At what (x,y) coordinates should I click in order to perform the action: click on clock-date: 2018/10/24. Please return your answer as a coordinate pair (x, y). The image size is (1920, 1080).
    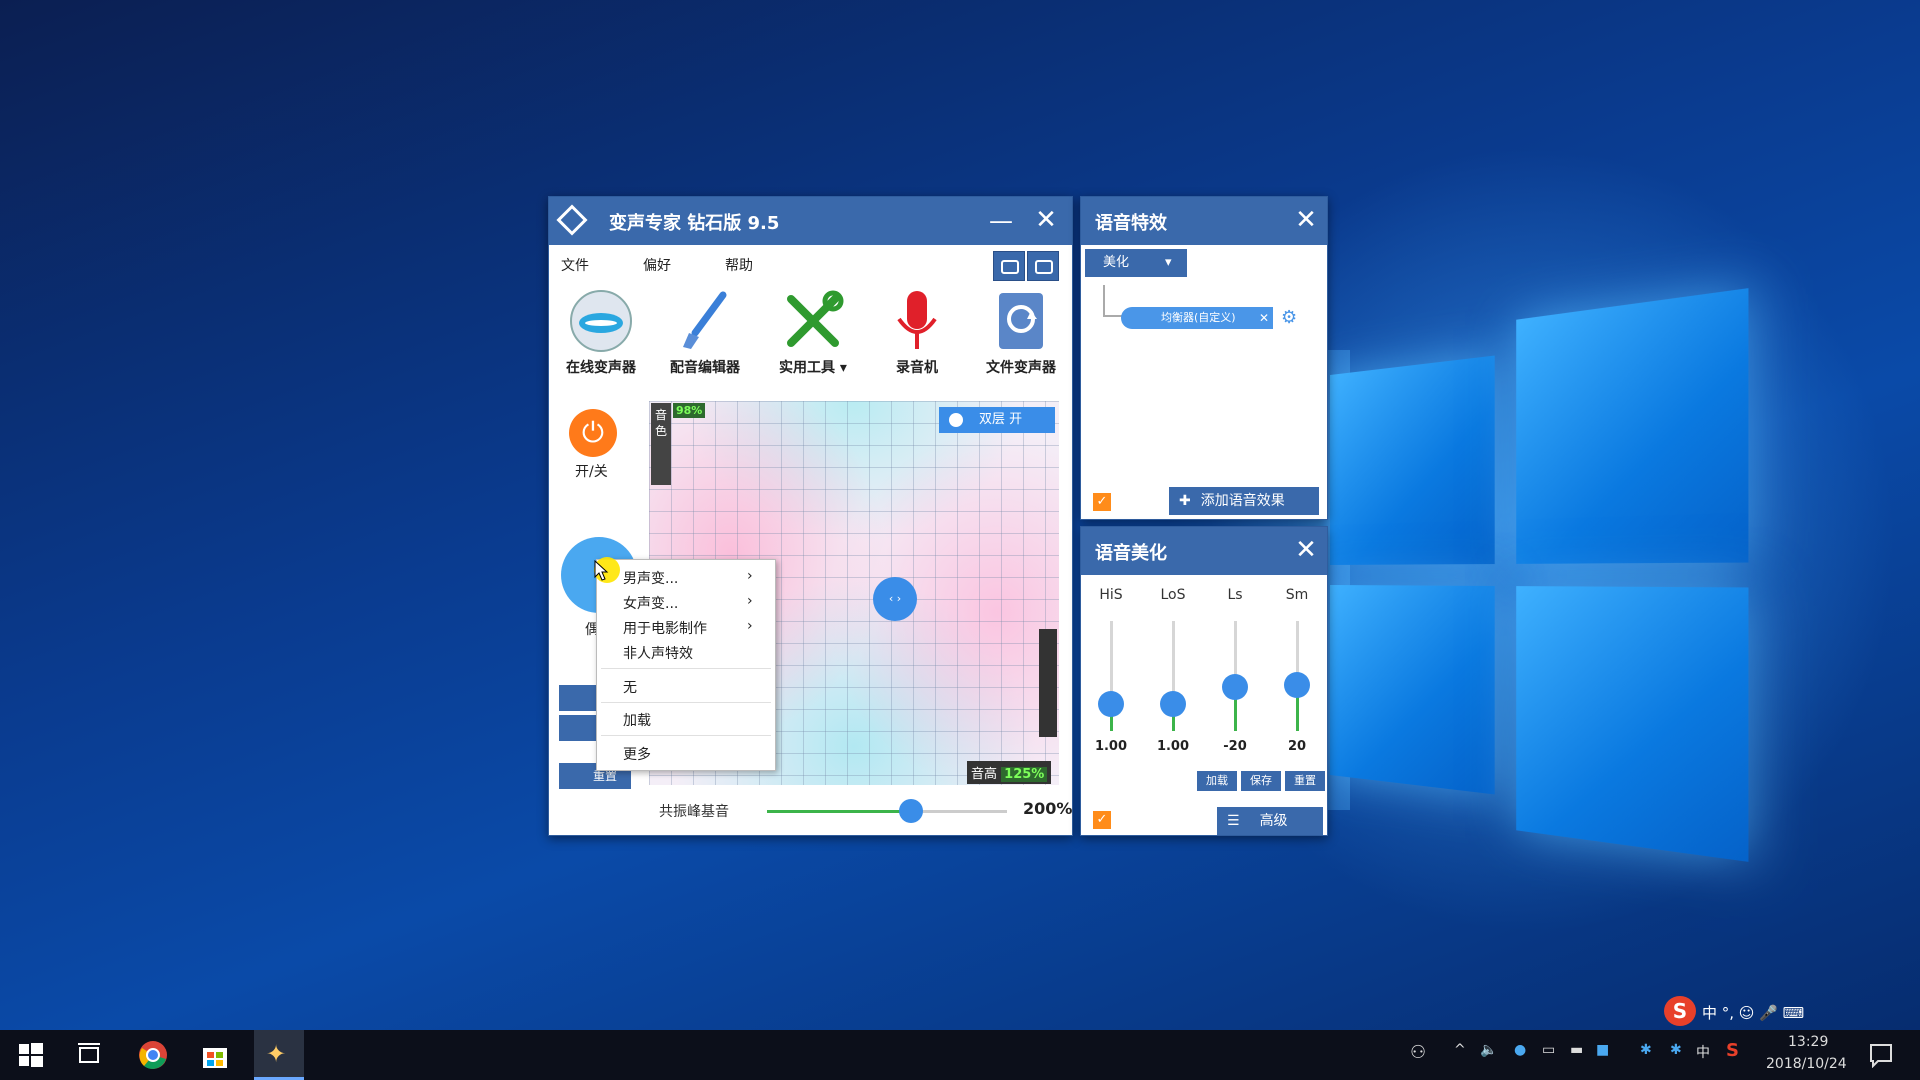
    Looking at the image, I should click on (1806, 1064).